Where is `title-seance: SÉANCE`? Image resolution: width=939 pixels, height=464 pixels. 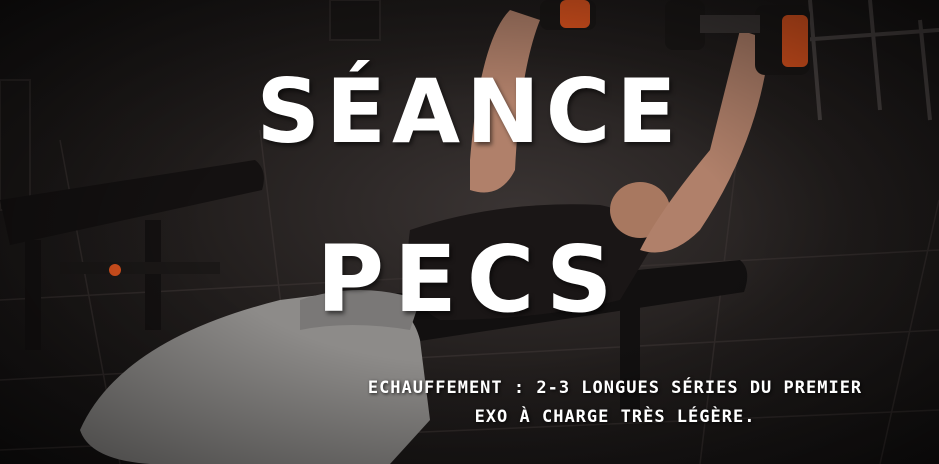 title-seance: SÉANCE is located at coordinates (469, 111).